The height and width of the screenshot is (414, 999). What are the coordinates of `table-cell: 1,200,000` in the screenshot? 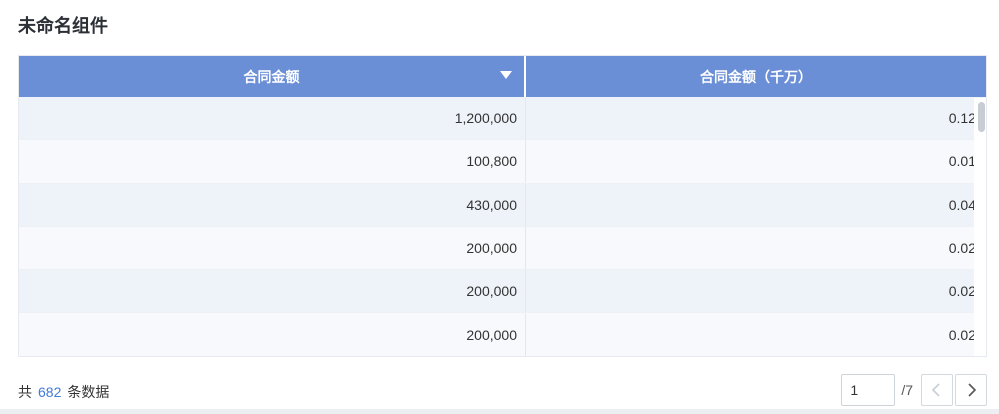 It's located at (272, 118).